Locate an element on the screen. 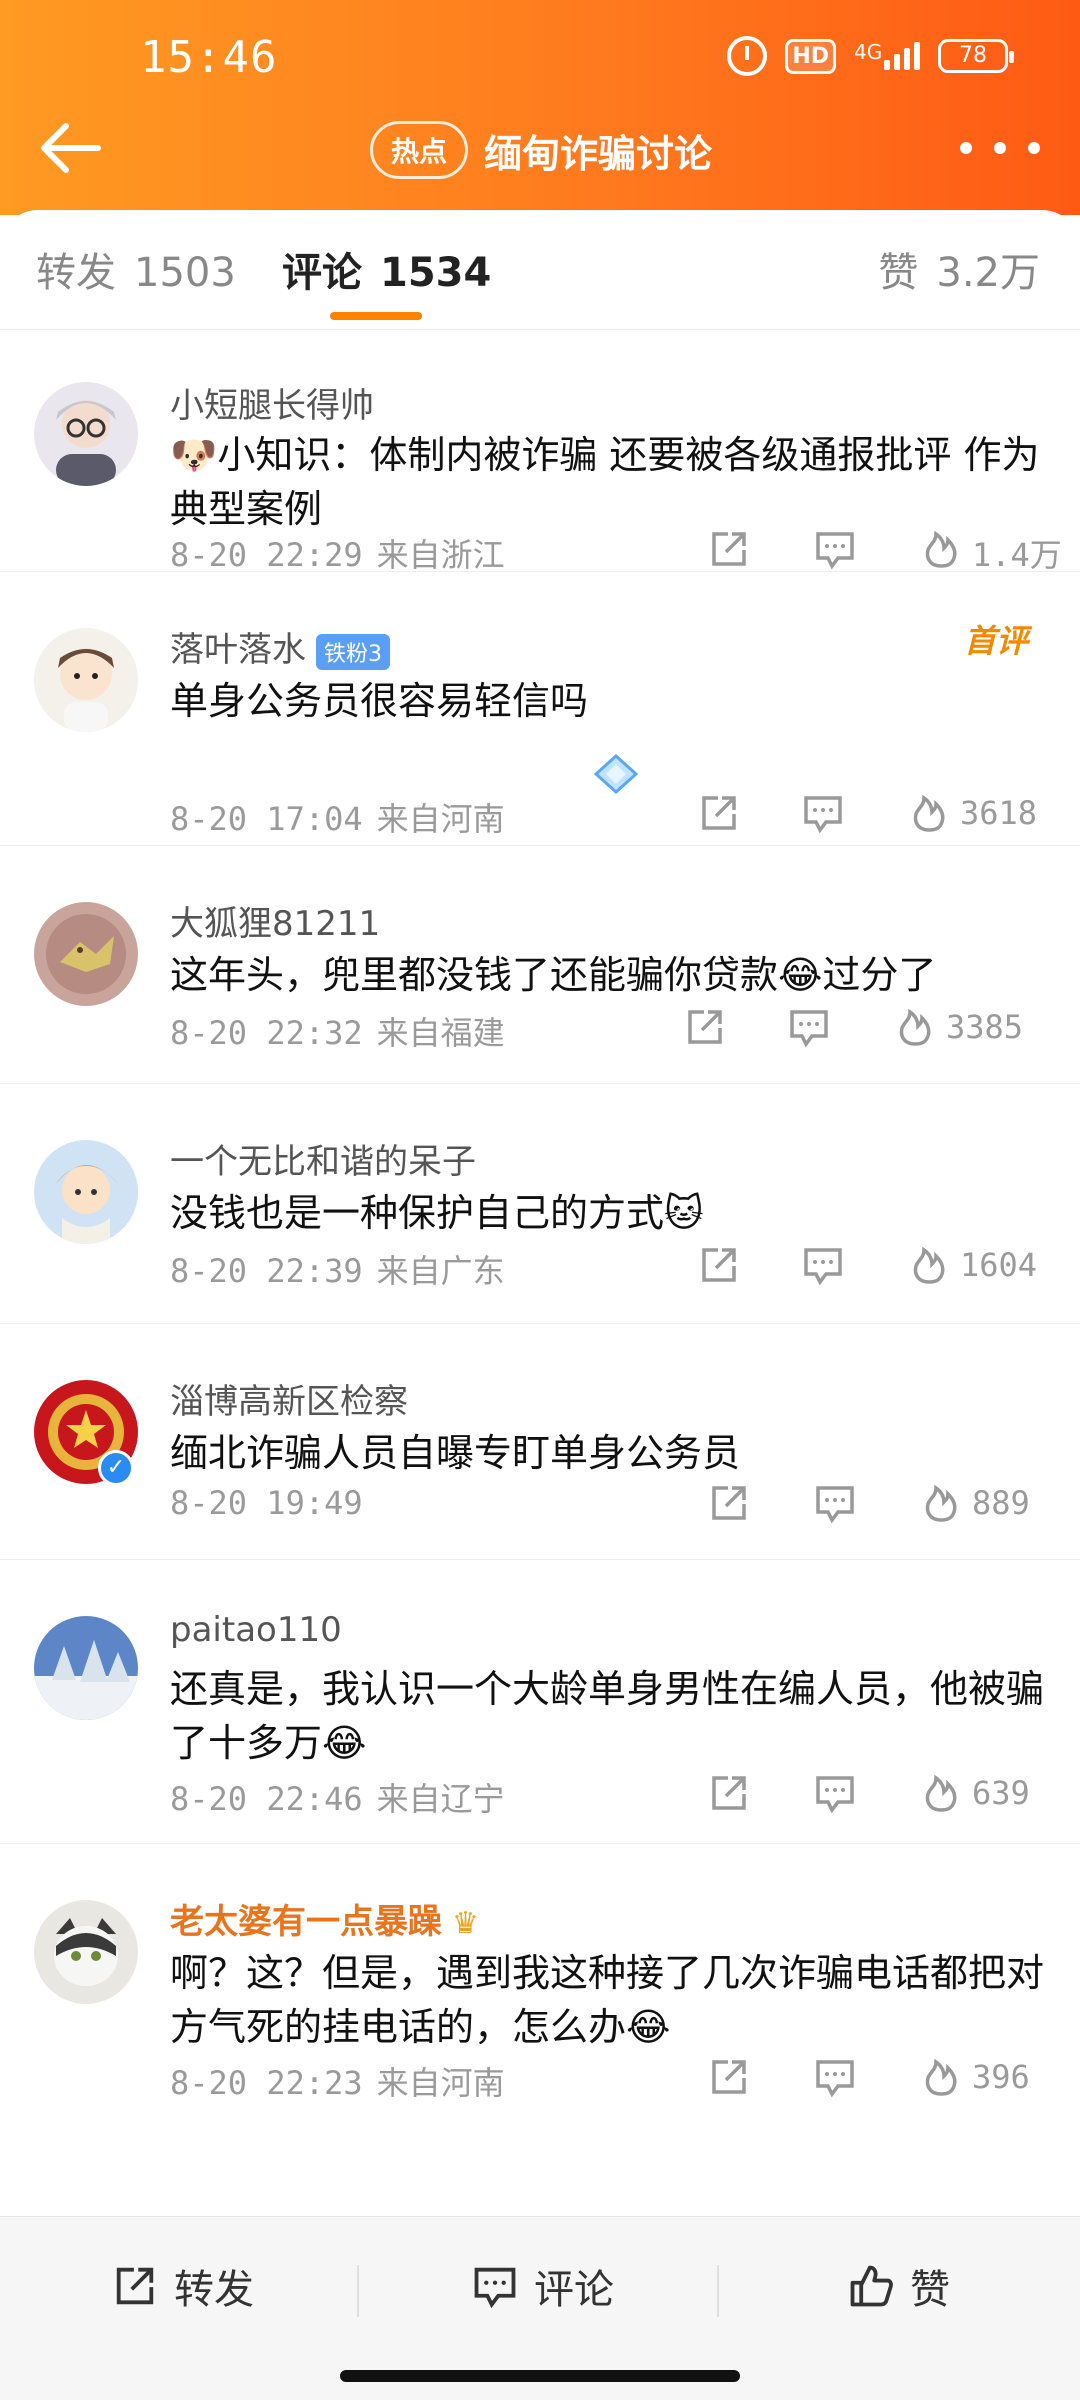 This screenshot has height=2400, width=1080. signal-icon: 4G is located at coordinates (887, 56).